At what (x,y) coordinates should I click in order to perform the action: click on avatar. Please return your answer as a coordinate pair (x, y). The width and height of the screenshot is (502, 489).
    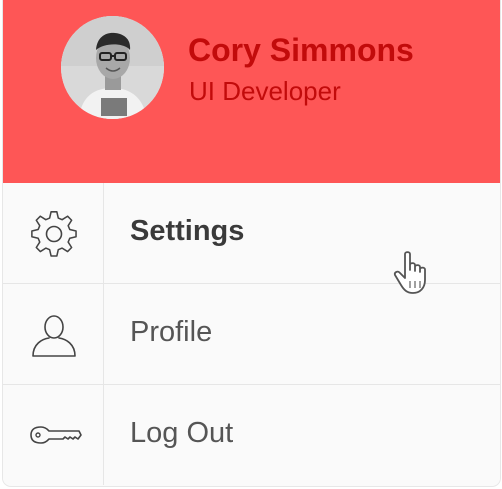
    Looking at the image, I should click on (112, 67).